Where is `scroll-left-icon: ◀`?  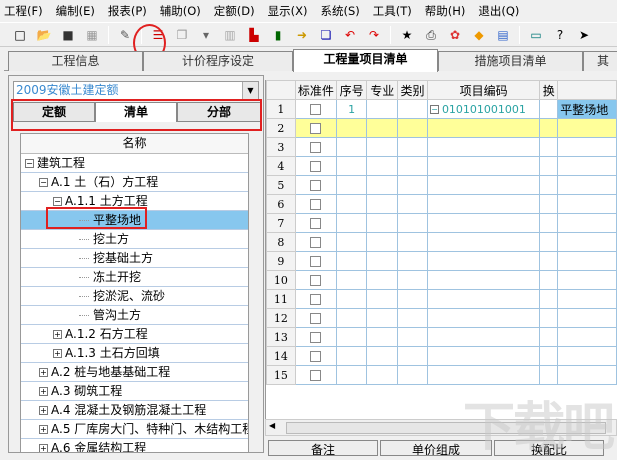
scroll-left-icon: ◀ is located at coordinates (272, 425).